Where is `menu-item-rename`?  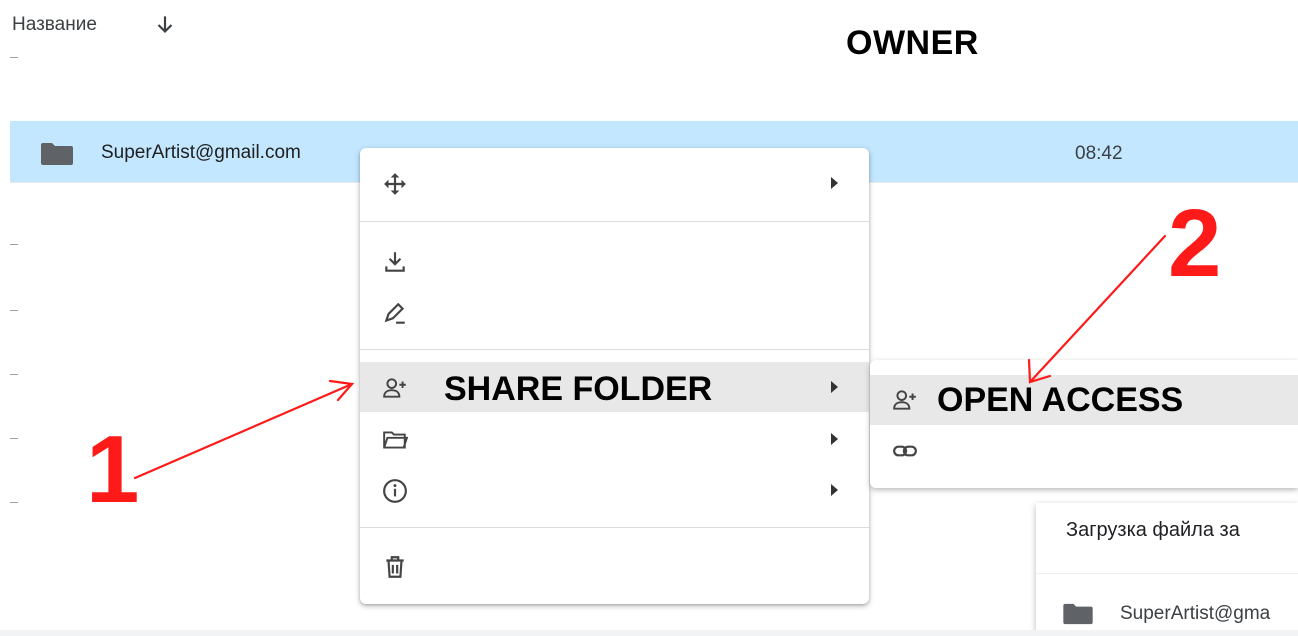 menu-item-rename is located at coordinates (614, 313).